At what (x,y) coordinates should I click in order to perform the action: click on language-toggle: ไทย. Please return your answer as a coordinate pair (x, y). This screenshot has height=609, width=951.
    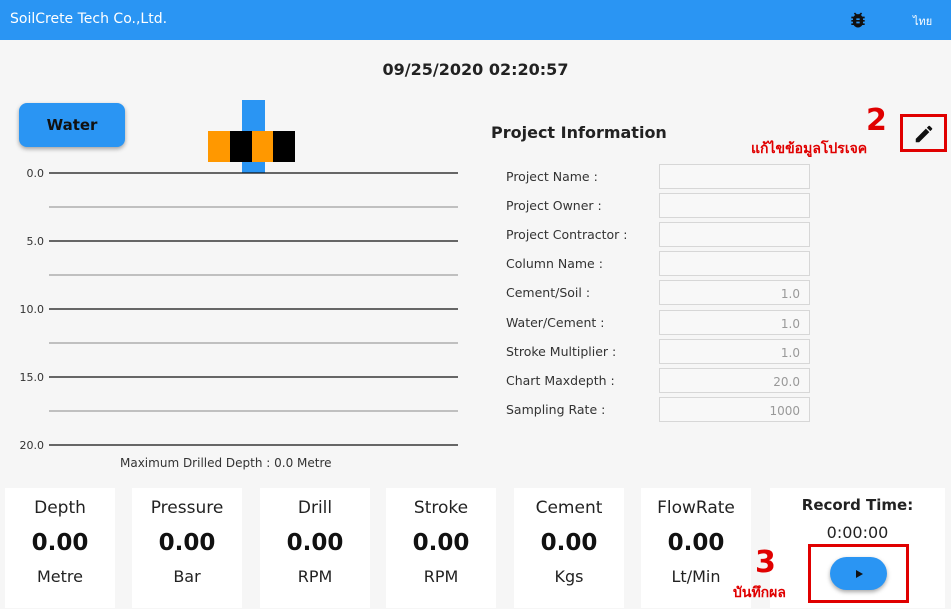
    Looking at the image, I should click on (922, 21).